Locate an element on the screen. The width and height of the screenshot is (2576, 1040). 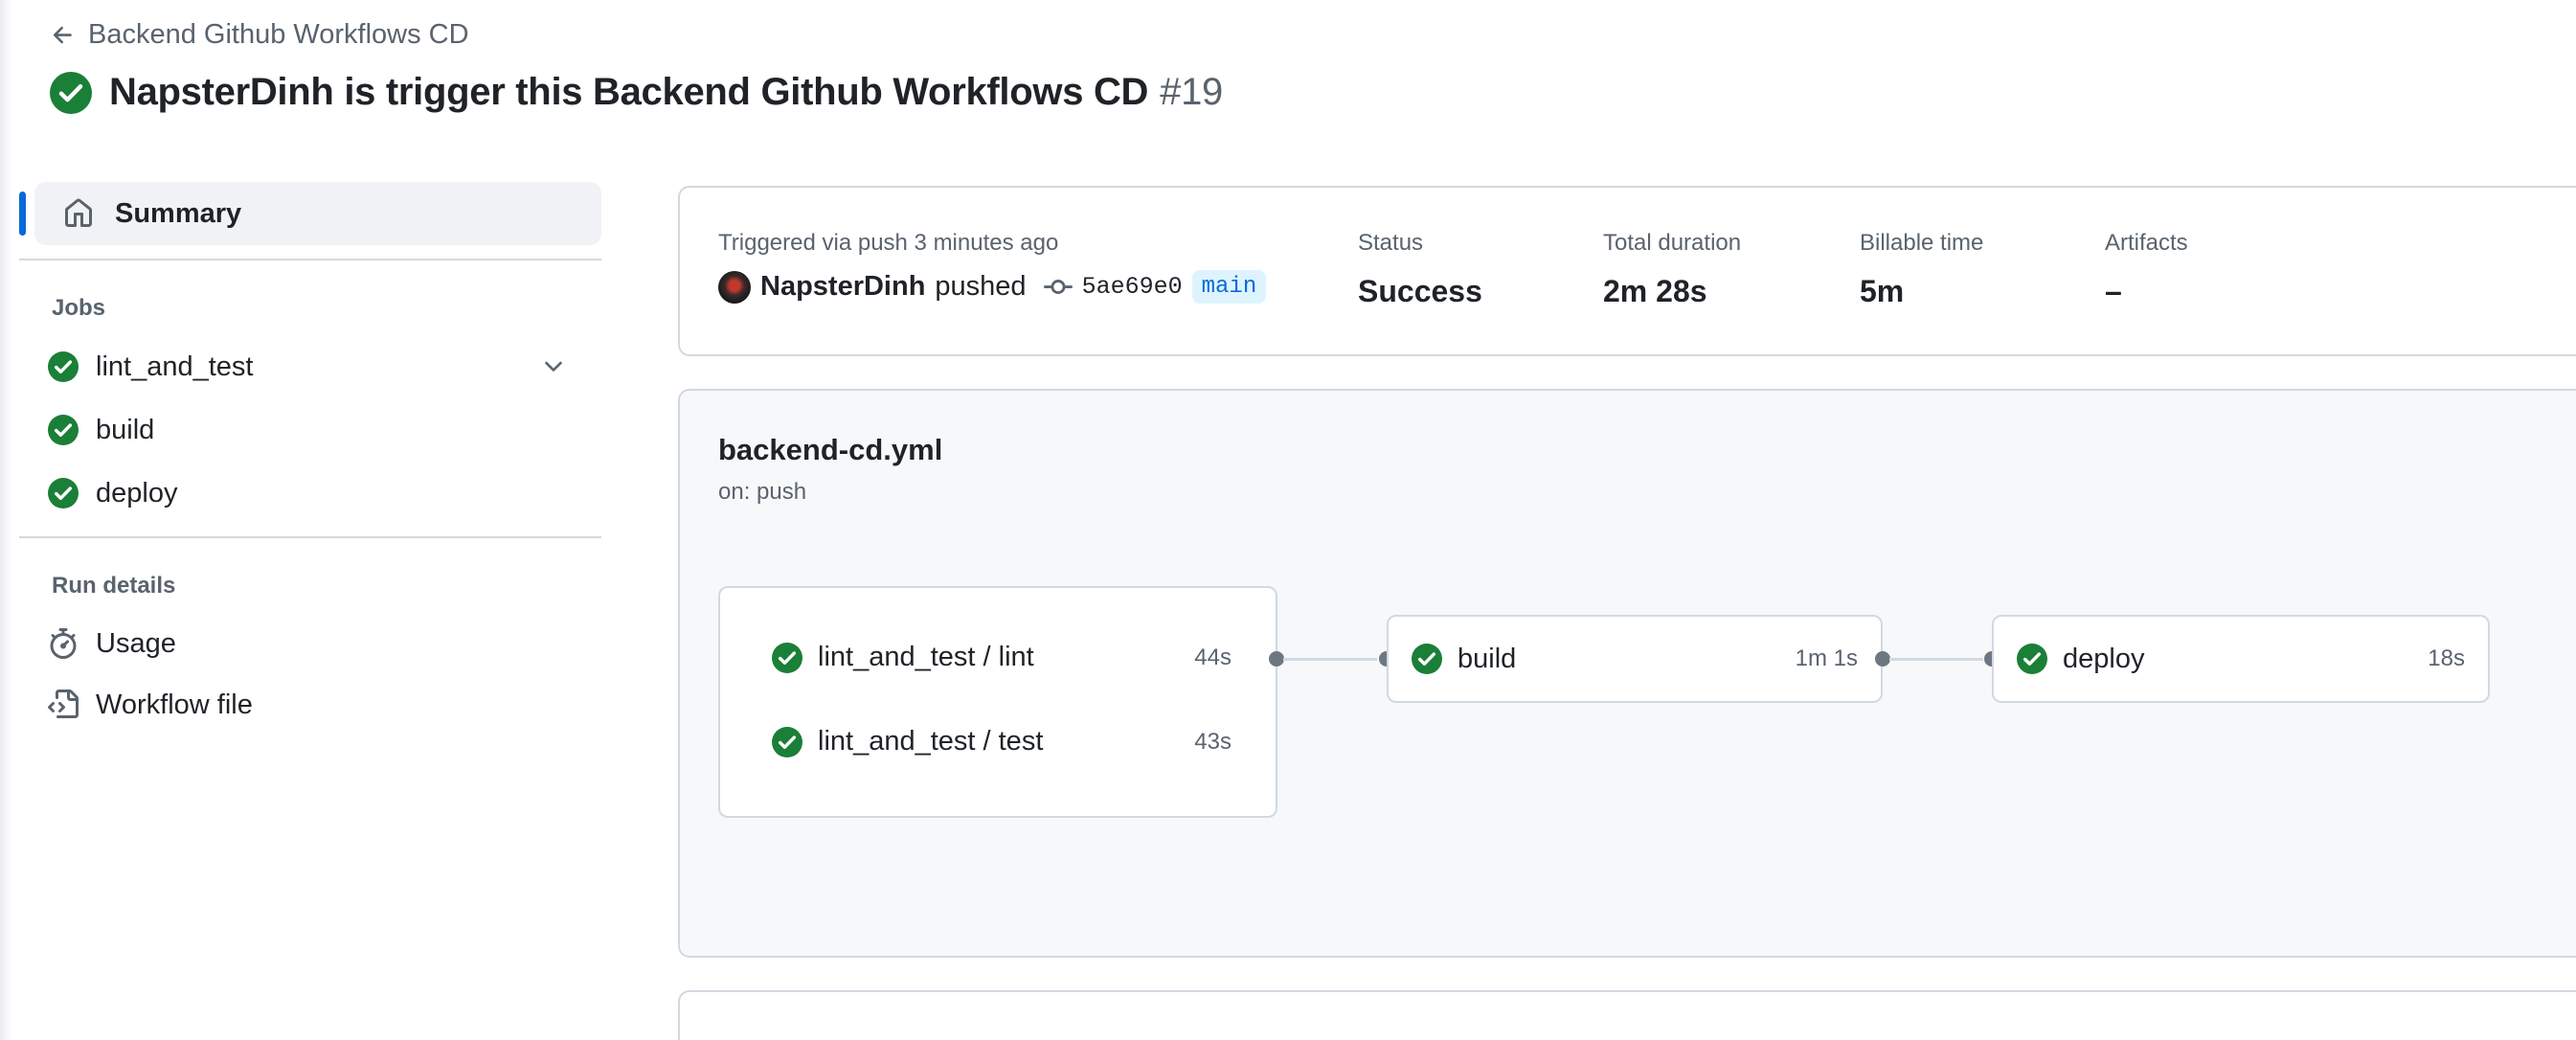
graph-job-duration: 44s is located at coordinates (1213, 657).